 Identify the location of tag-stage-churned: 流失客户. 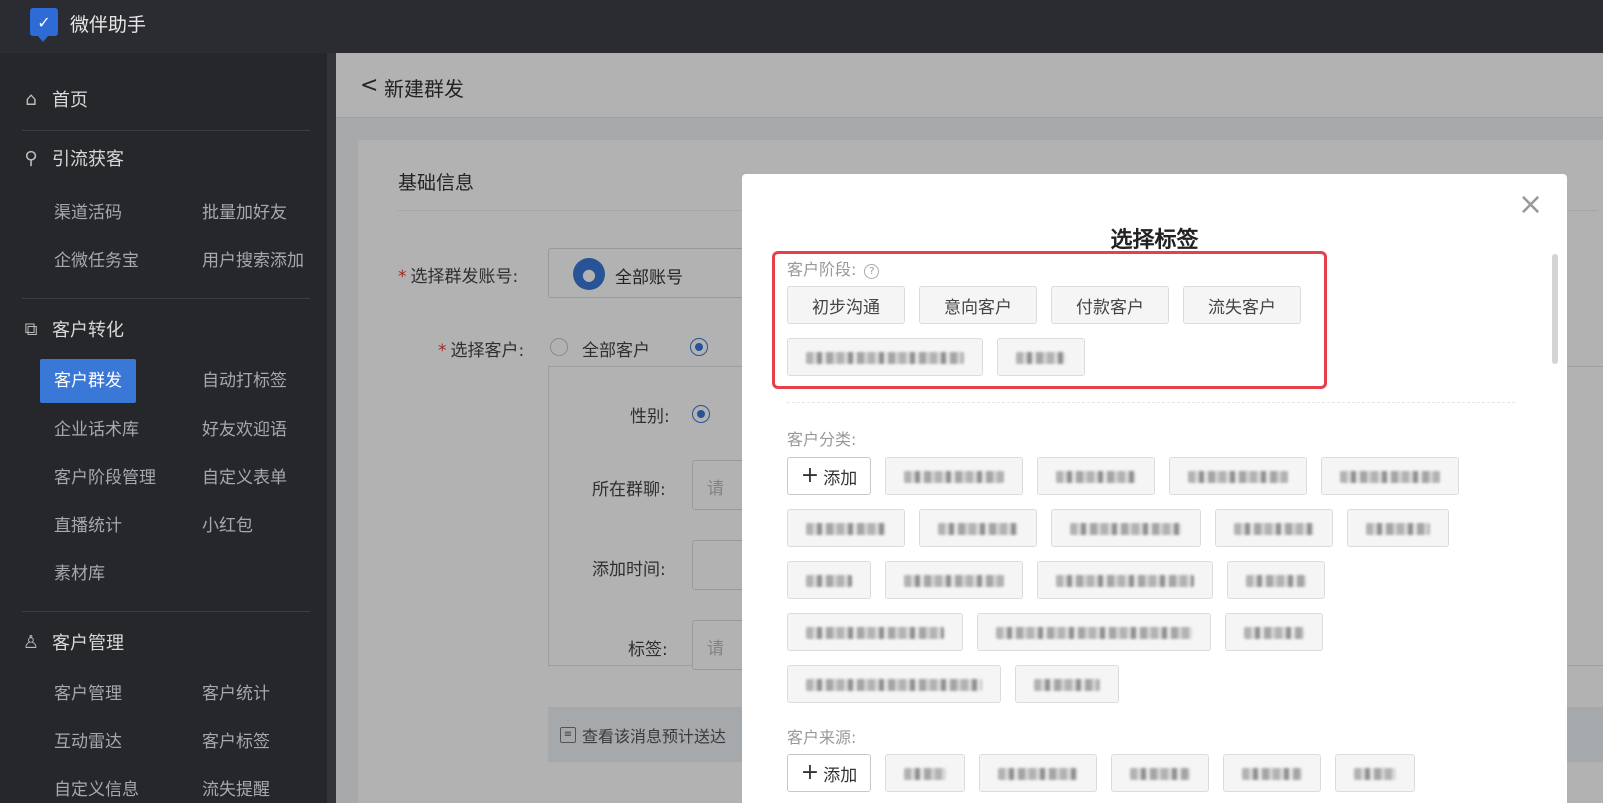
(1242, 305).